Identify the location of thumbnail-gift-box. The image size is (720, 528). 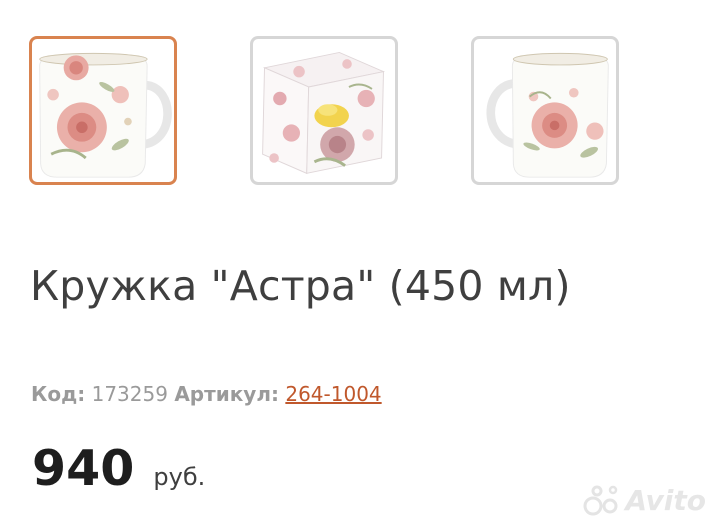
(324, 110).